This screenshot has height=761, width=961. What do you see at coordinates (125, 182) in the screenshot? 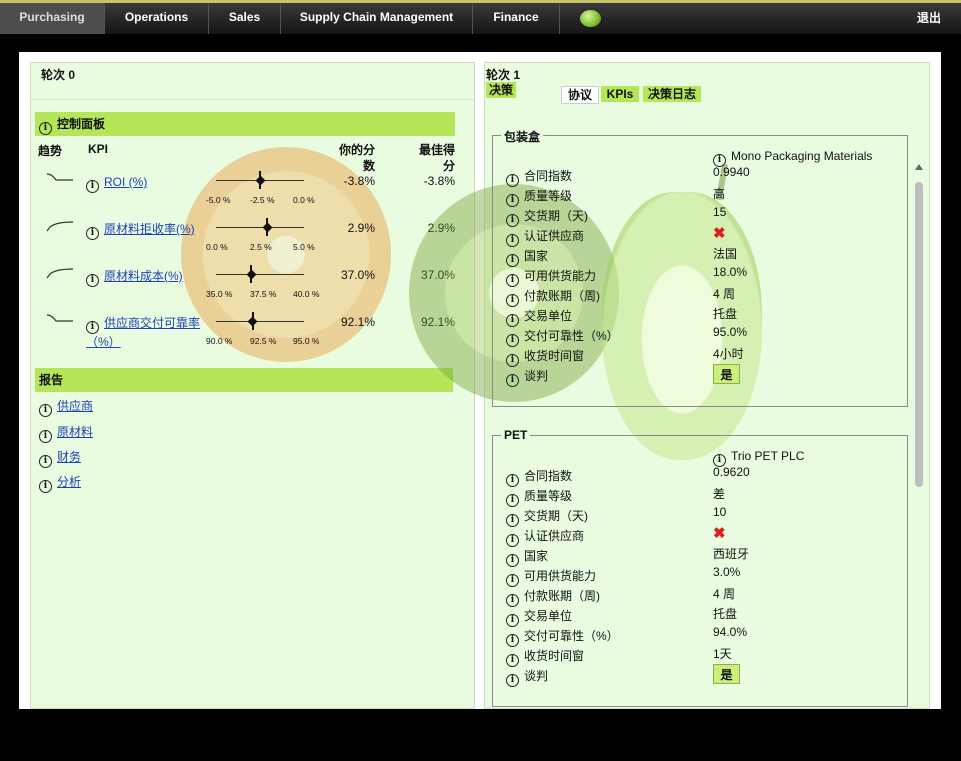
I see `kpi-link: ROI (%)` at bounding box center [125, 182].